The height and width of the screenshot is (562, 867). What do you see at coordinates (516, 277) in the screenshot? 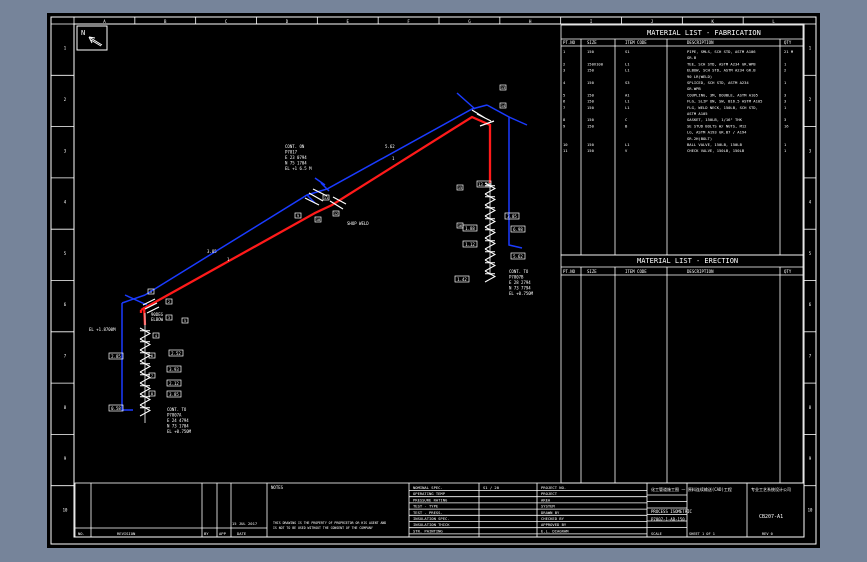
I see `callout-cont-to-right: P7807B` at bounding box center [516, 277].